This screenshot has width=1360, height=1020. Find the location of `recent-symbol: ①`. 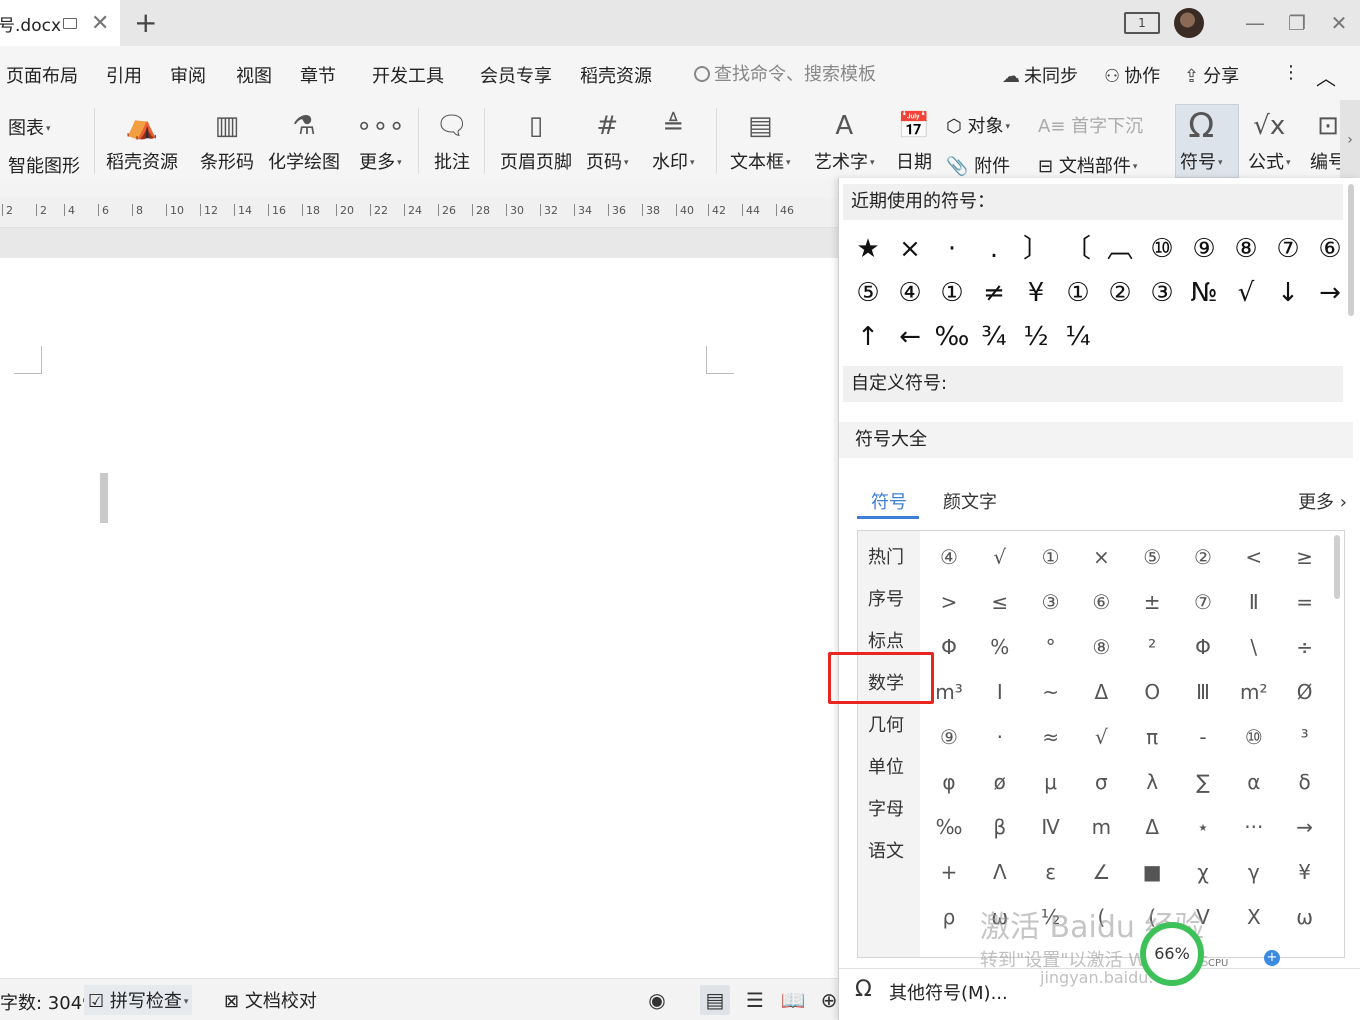

recent-symbol: ① is located at coordinates (952, 293).